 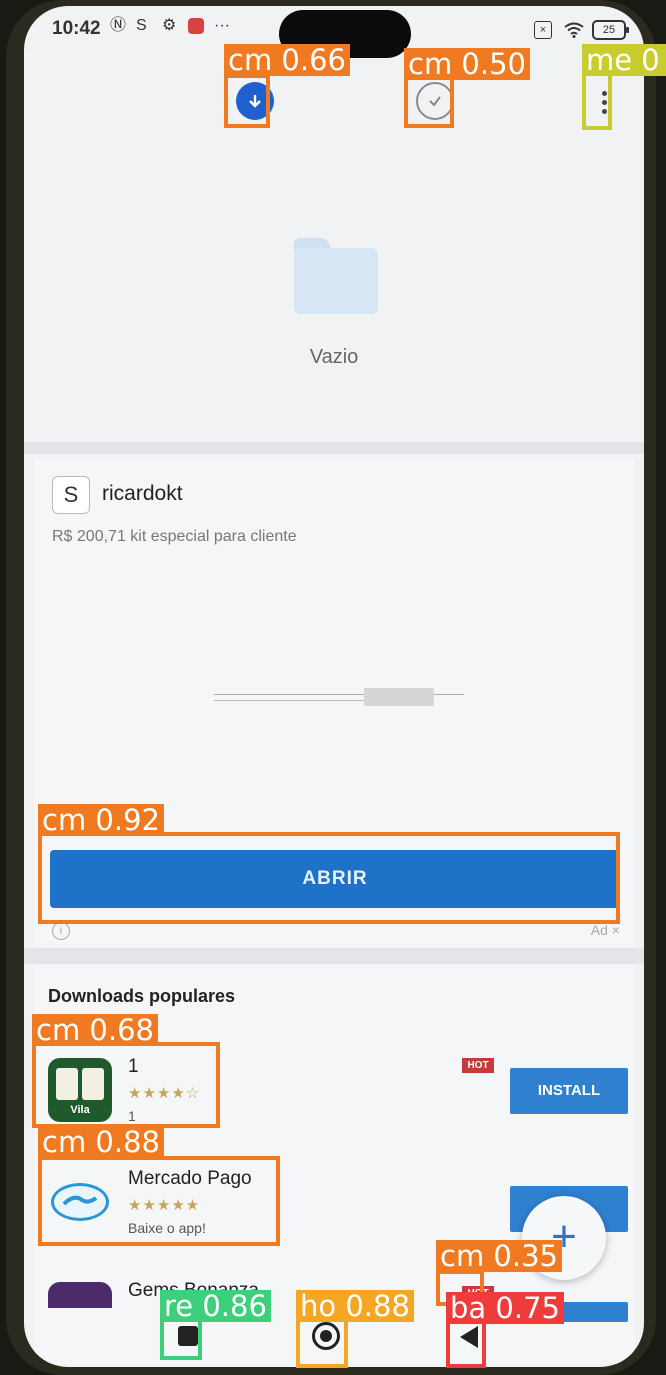 I want to click on status-icons-left: Ⓝ Ѕ ⚙ ···, so click(x=177, y=26).